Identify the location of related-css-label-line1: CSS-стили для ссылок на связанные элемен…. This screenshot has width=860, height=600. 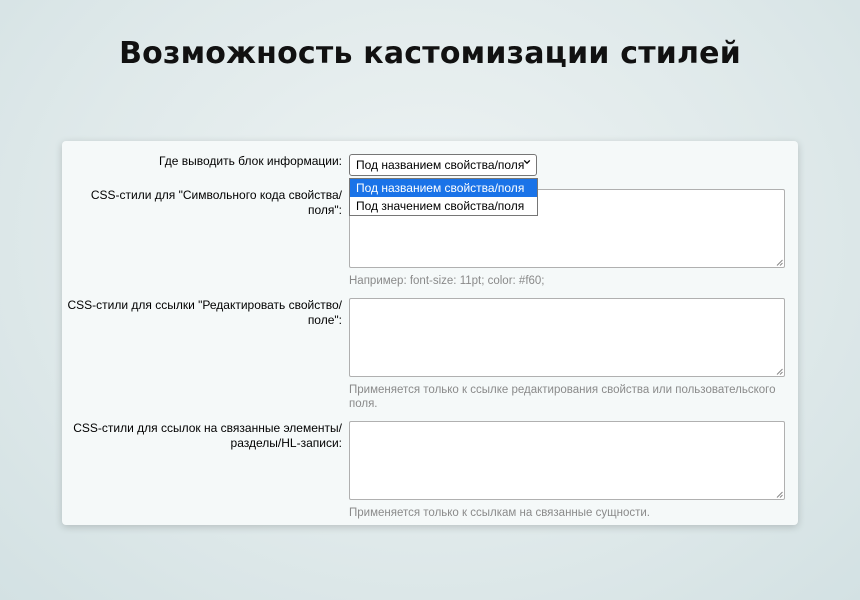
(207, 428).